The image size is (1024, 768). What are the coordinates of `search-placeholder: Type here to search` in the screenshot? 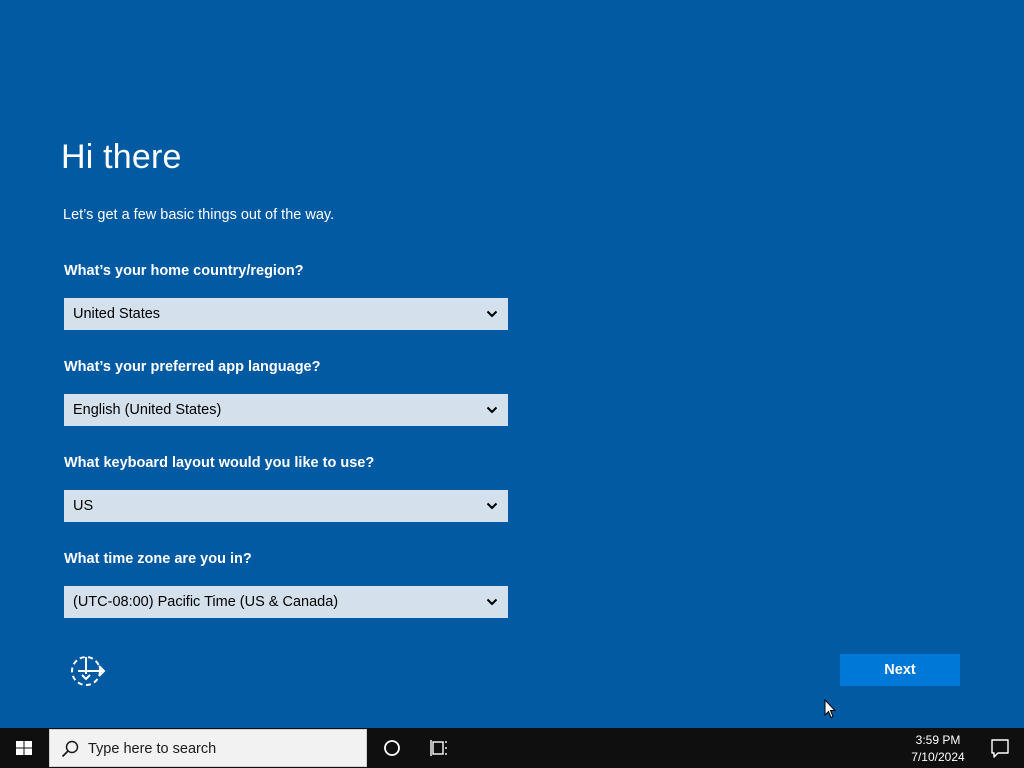 It's located at (152, 749).